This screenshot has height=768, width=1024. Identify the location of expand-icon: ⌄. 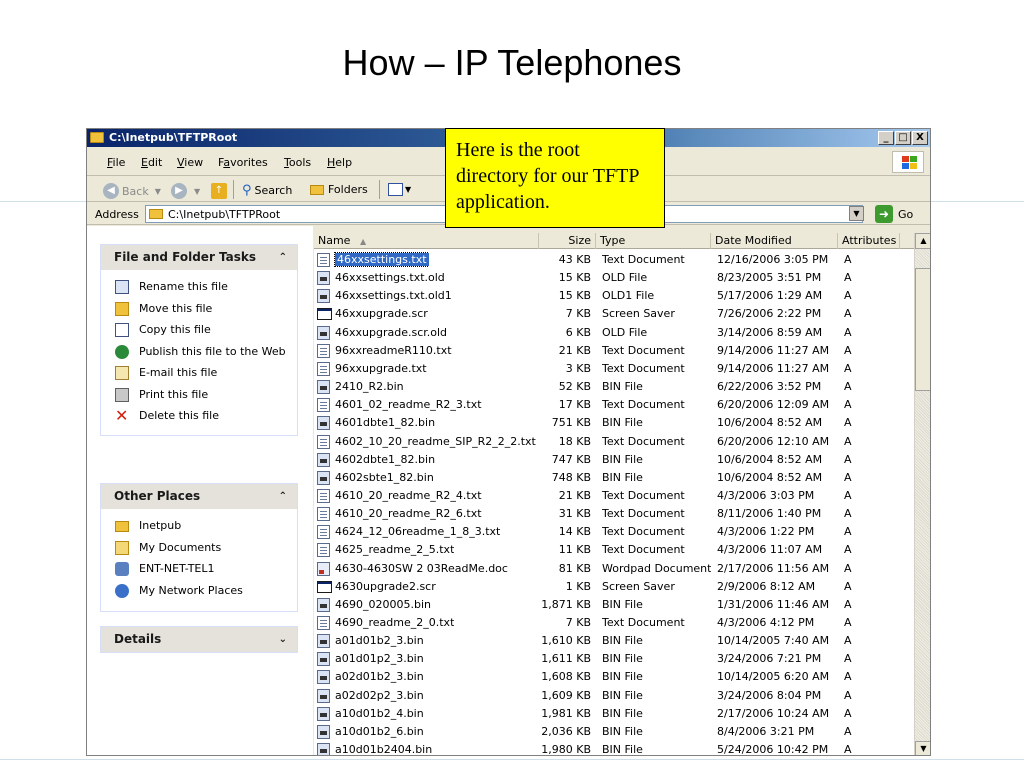
(283, 639).